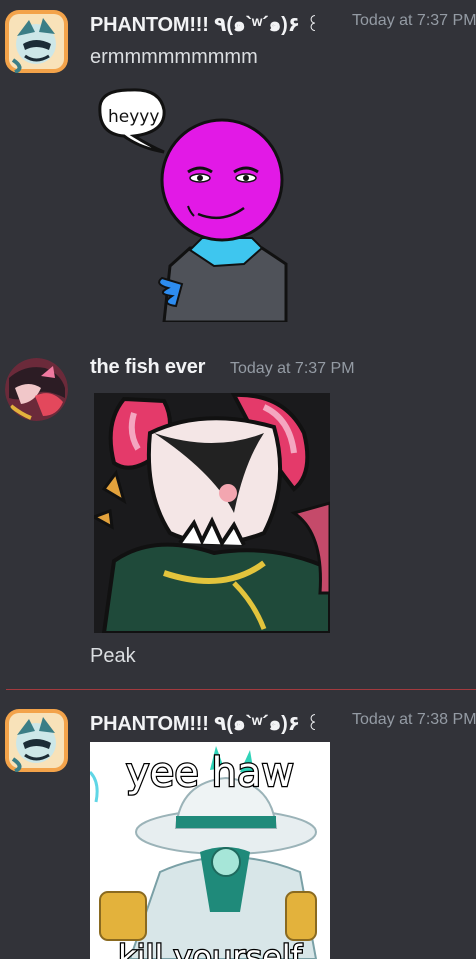 Image resolution: width=476 pixels, height=959 pixels. What do you see at coordinates (192, 205) in the screenshot?
I see `image-attachment: heyyy` at bounding box center [192, 205].